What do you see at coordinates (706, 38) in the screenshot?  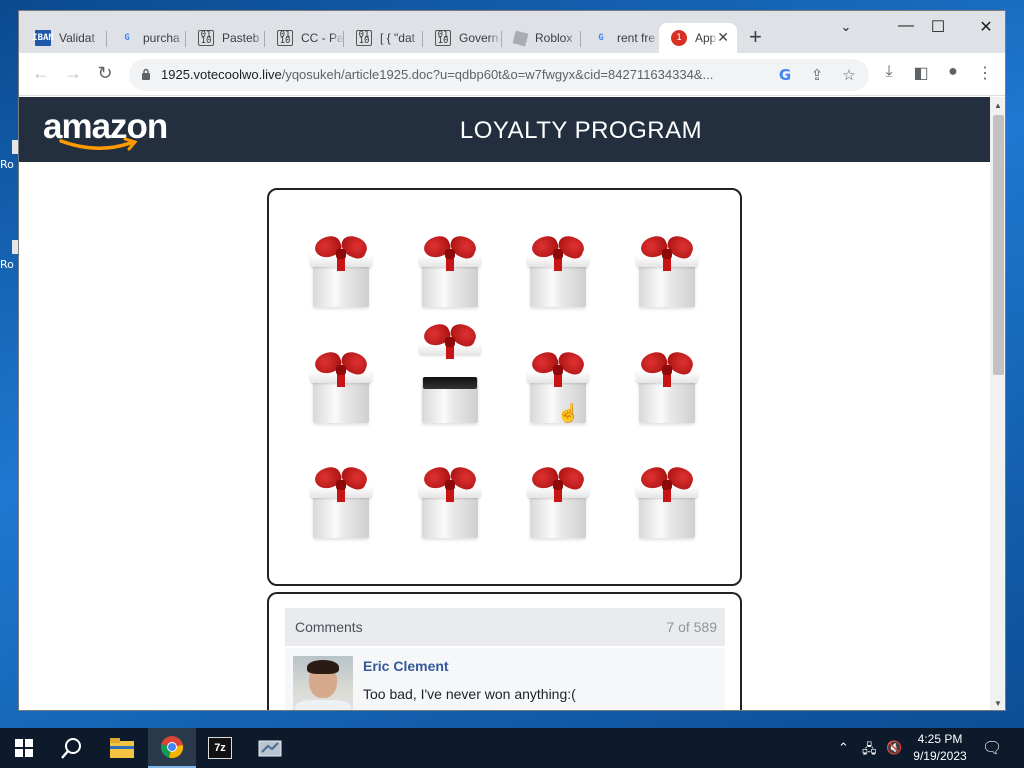 I see `tab-title: App` at bounding box center [706, 38].